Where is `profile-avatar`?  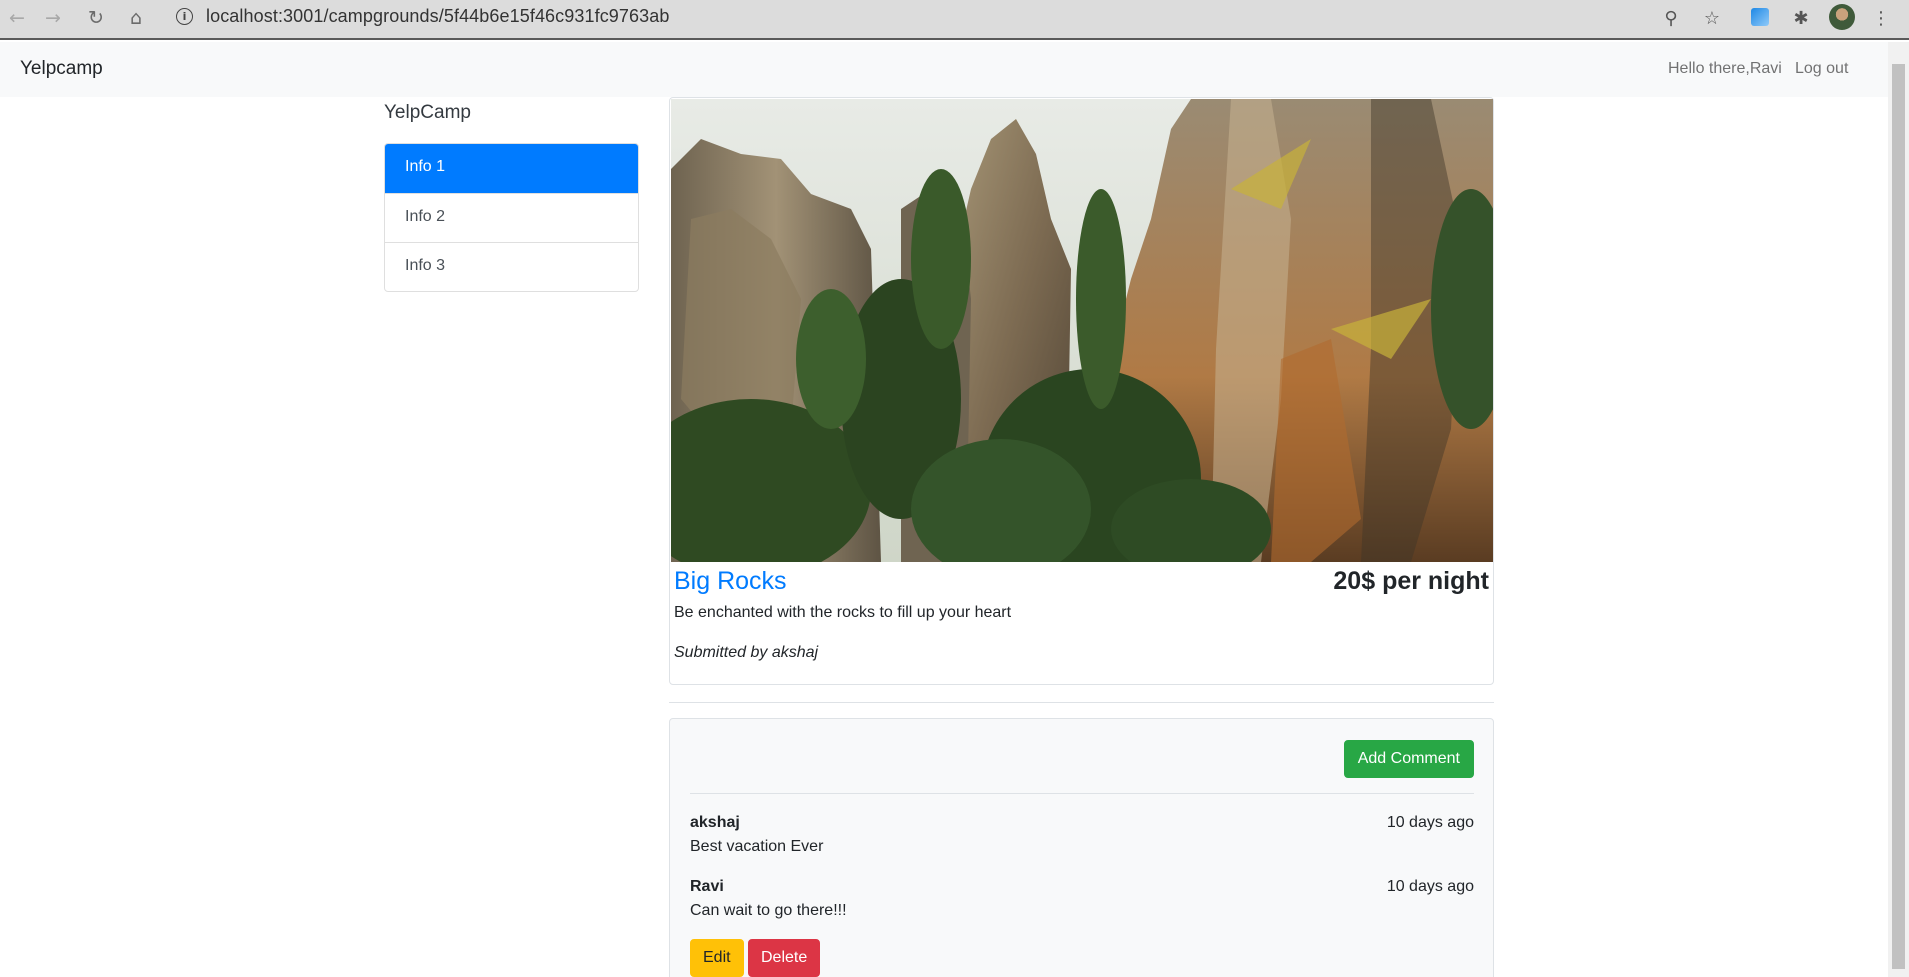
profile-avatar is located at coordinates (1842, 17).